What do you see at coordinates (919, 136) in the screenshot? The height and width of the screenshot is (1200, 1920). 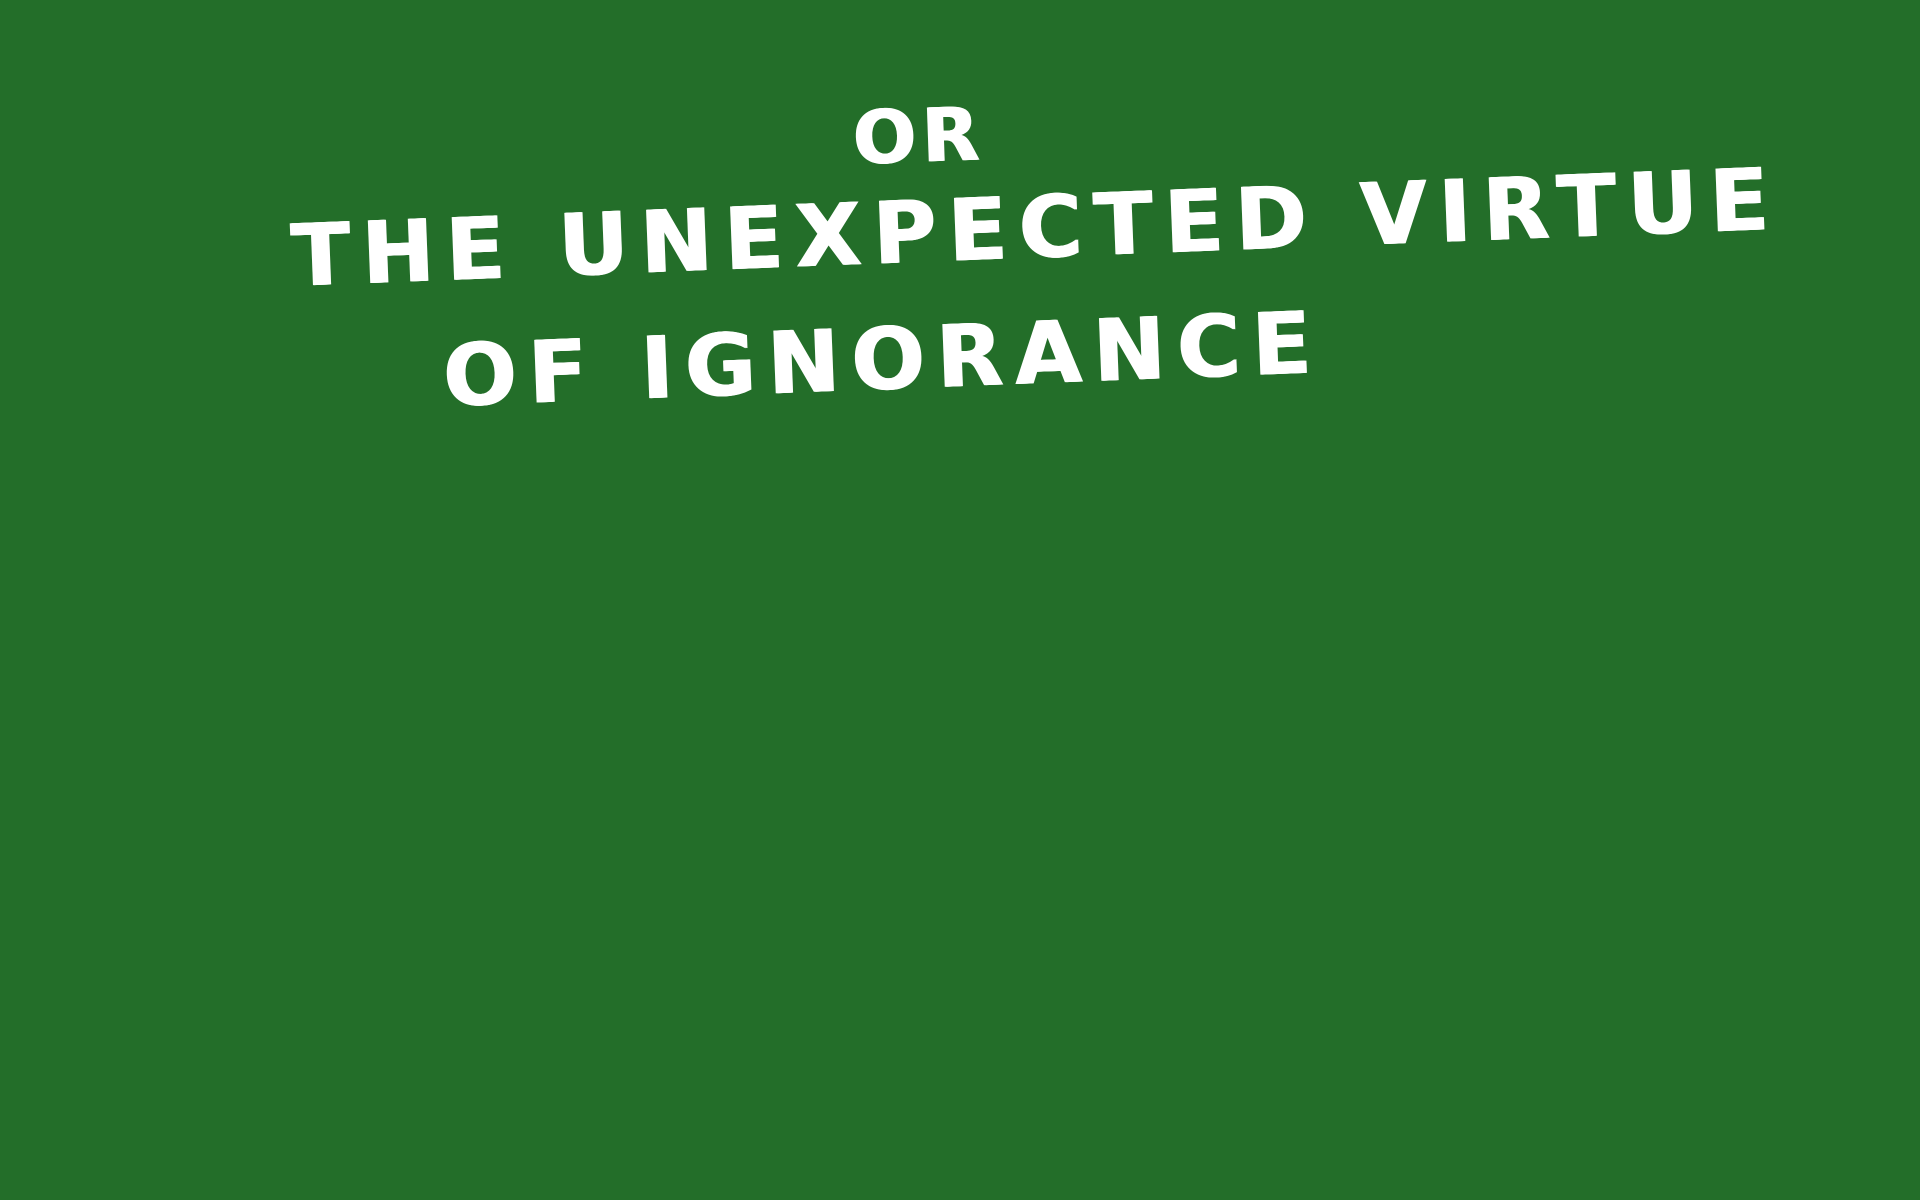 I see `subtitle-or-text: OR` at bounding box center [919, 136].